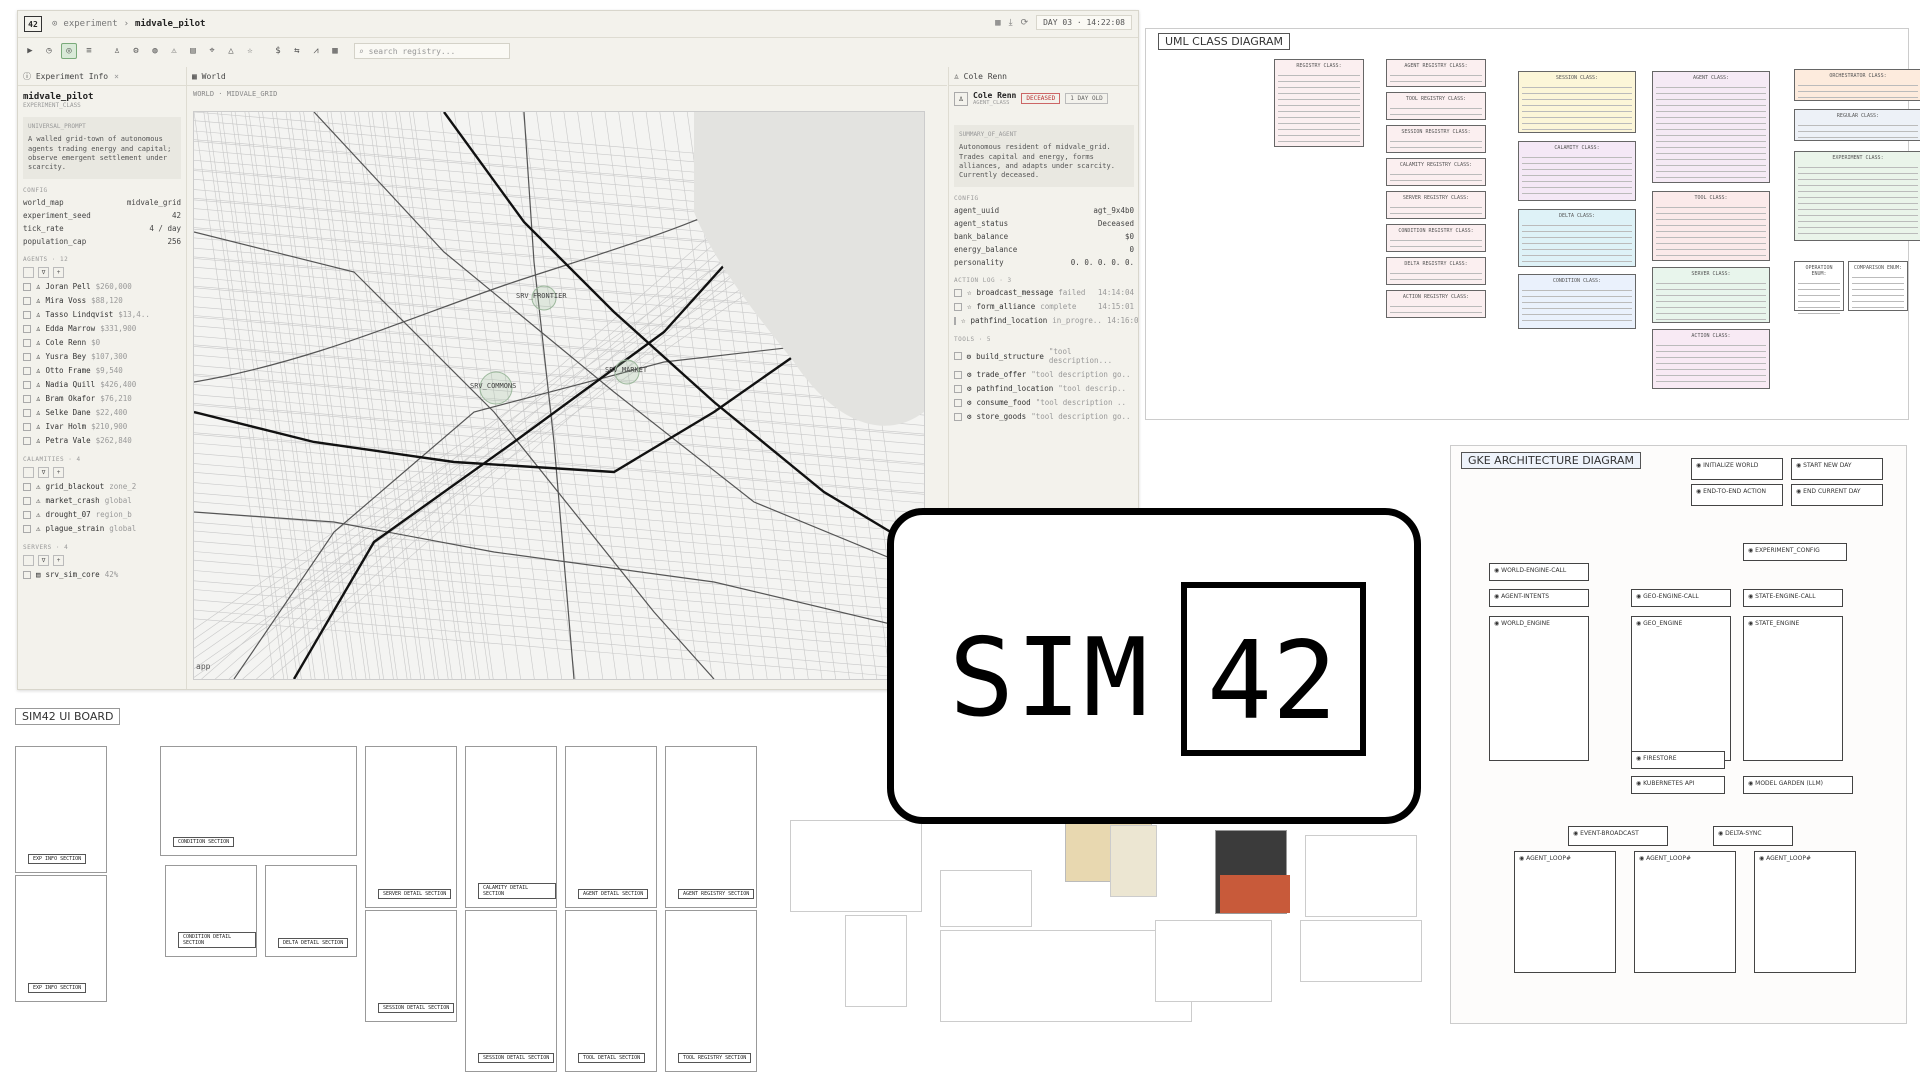  I want to click on action-row: ☆ pathfind_location in_progre.. 14:16:09, so click(1043, 321).